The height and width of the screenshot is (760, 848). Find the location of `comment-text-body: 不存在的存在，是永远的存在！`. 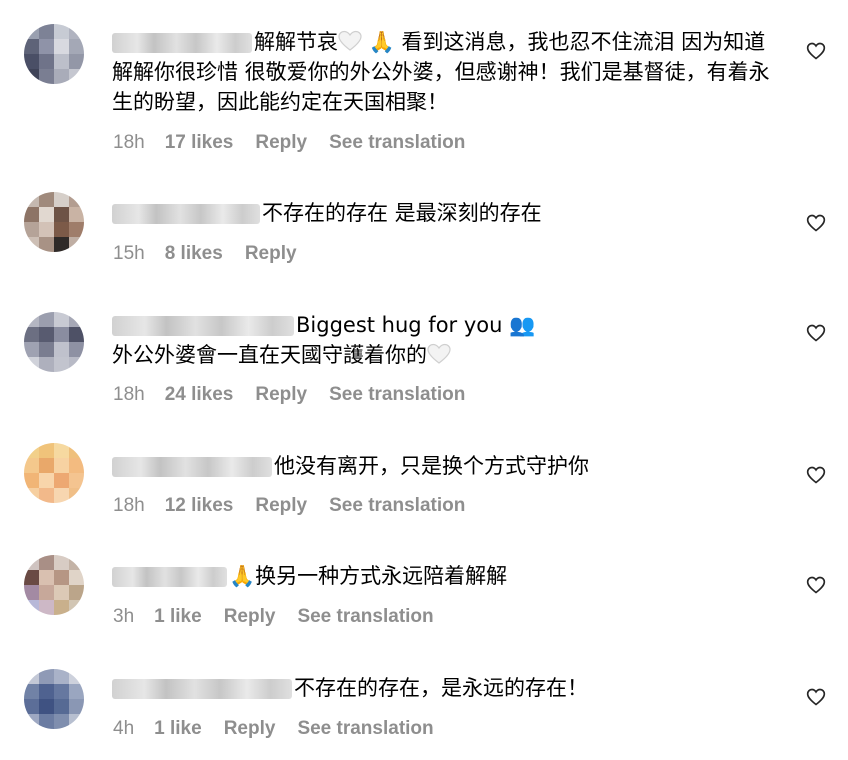

comment-text-body: 不存在的存在，是永远的存在！ is located at coordinates (441, 688).